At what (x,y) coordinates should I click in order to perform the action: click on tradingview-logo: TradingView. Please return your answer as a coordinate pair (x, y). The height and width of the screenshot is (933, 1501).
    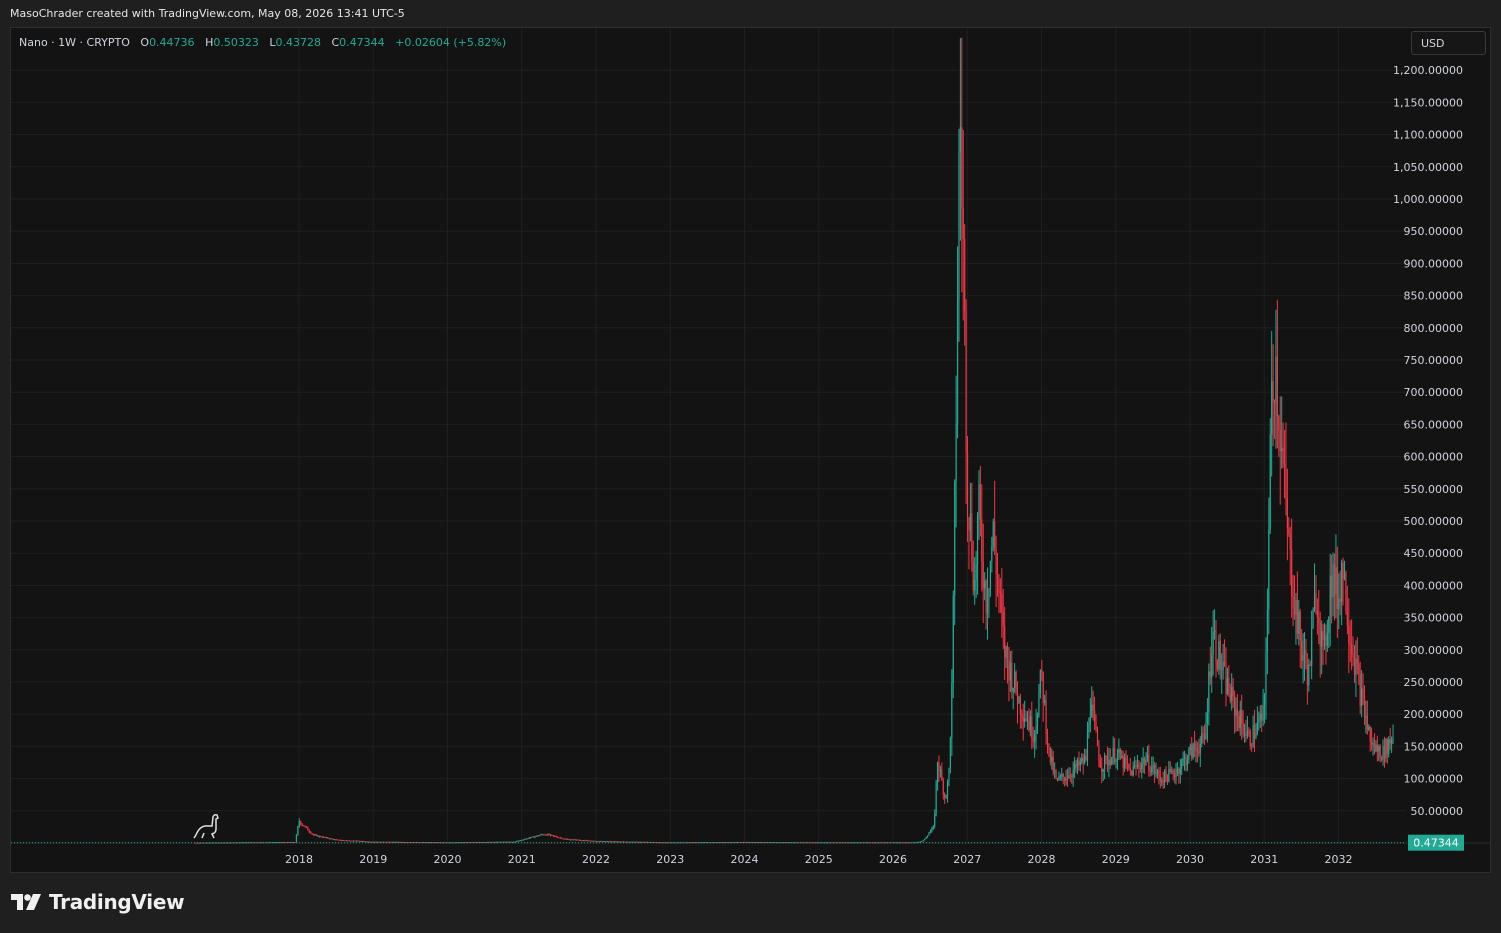
    Looking at the image, I should click on (98, 902).